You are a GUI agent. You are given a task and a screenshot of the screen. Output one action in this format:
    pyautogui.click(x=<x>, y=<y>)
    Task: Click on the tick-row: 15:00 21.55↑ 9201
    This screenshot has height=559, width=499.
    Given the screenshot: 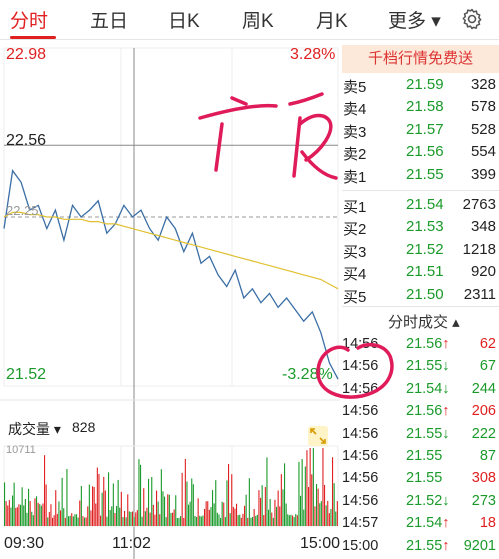 What is the action you would take?
    pyautogui.click(x=420, y=548)
    